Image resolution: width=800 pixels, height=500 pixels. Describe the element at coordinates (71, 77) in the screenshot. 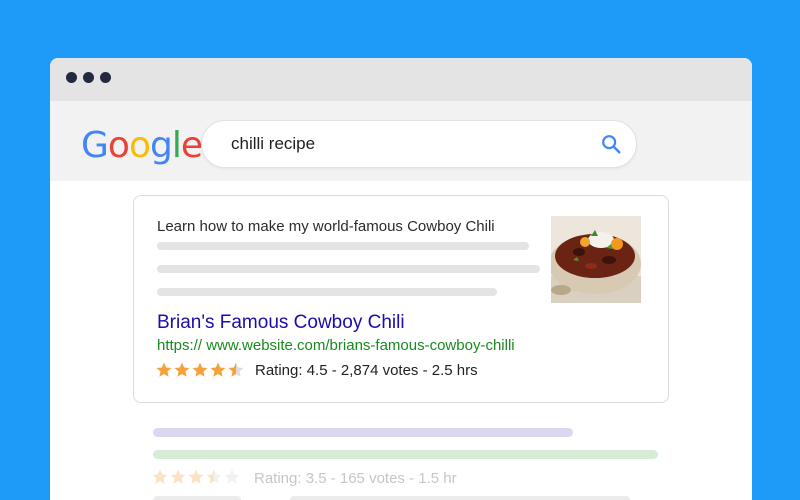

I see `window-close-dot` at that location.